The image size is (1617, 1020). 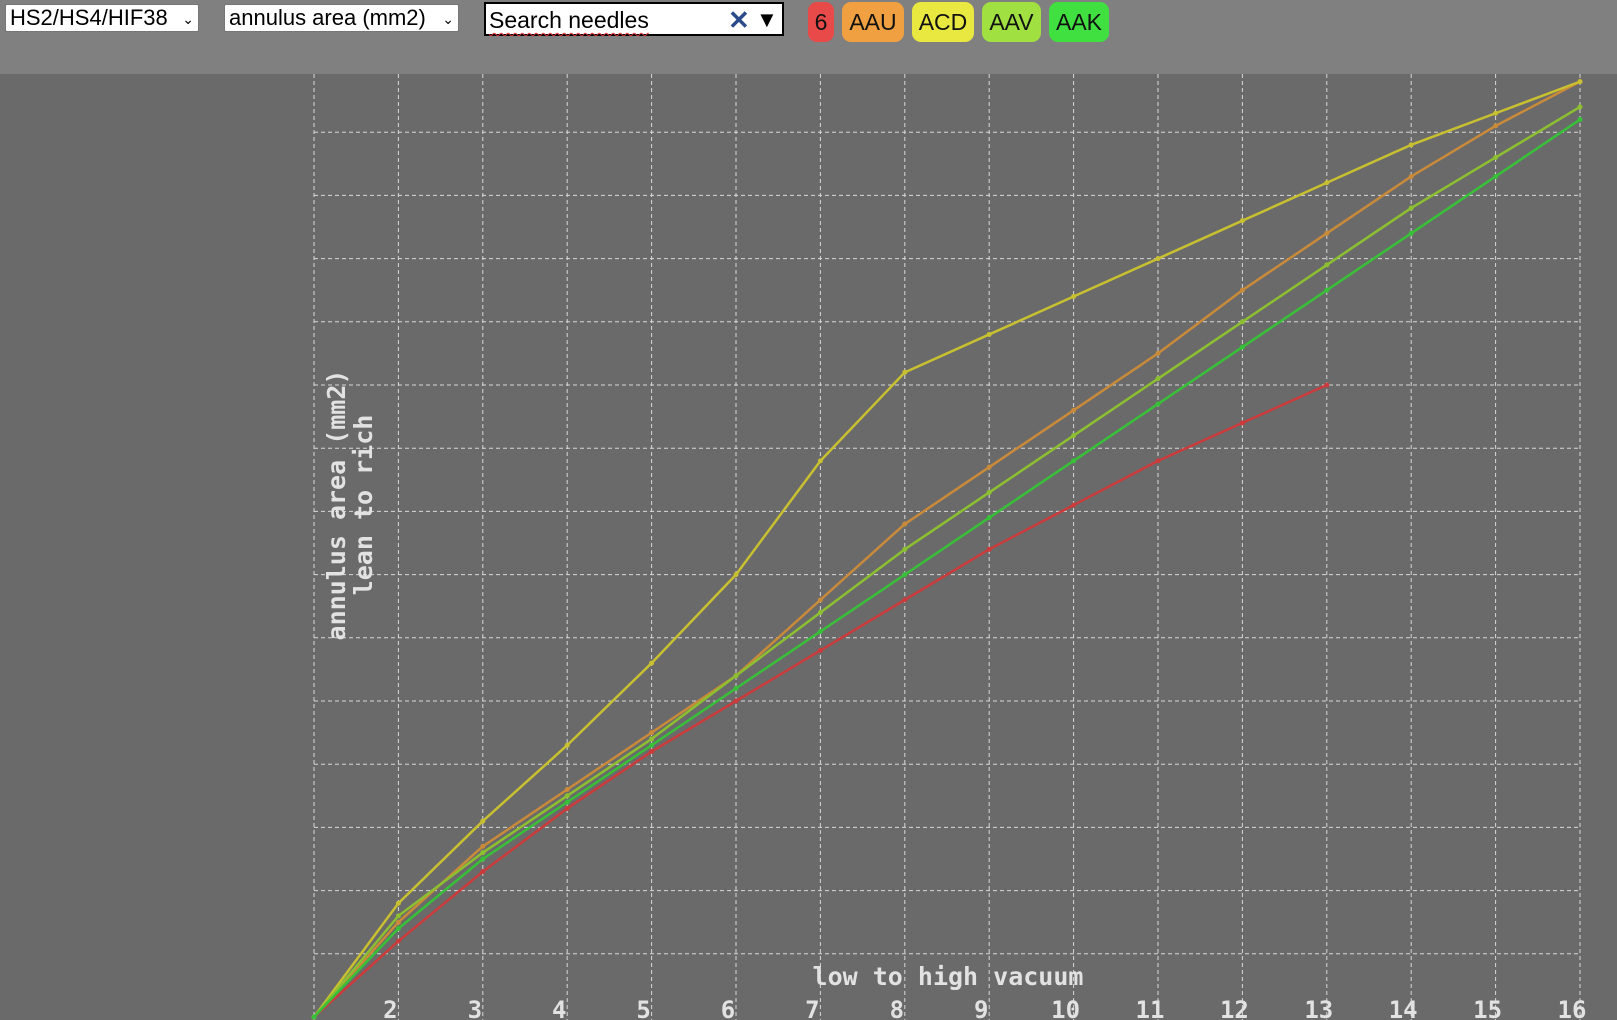 What do you see at coordinates (1065, 1008) in the screenshot?
I see `x-tick-label: 10` at bounding box center [1065, 1008].